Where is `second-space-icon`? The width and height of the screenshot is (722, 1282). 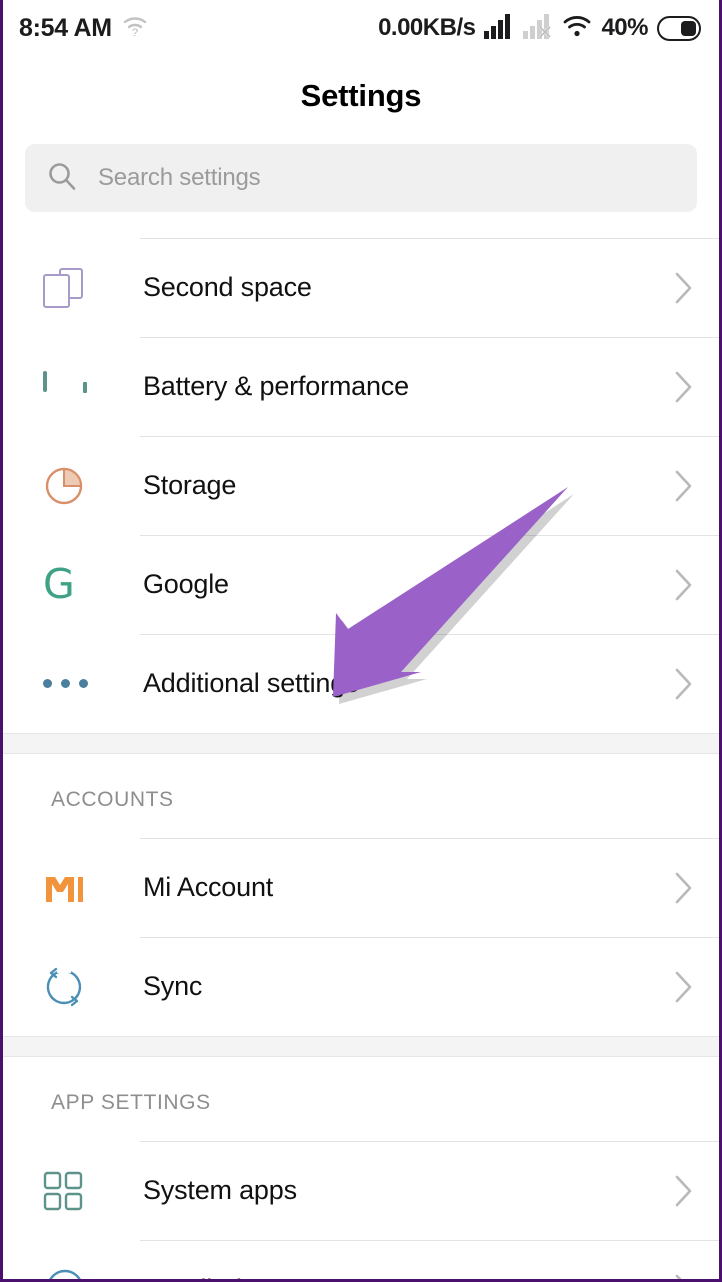
second-space-icon is located at coordinates (72, 287).